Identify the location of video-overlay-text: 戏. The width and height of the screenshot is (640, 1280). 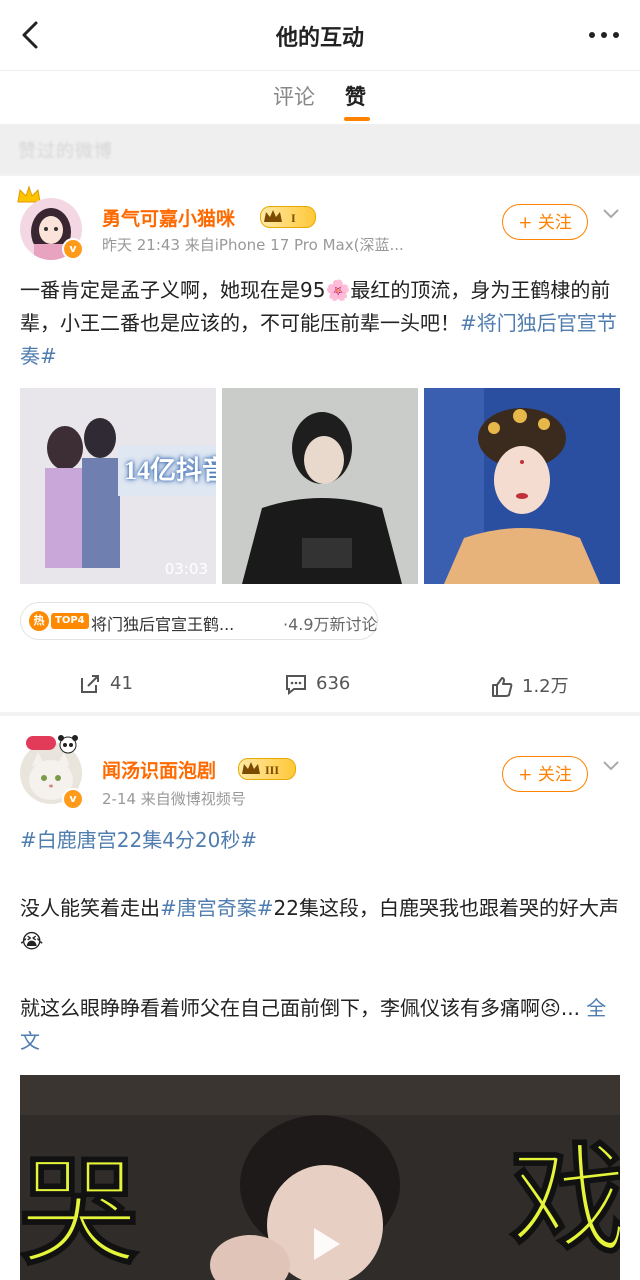
(564, 1200).